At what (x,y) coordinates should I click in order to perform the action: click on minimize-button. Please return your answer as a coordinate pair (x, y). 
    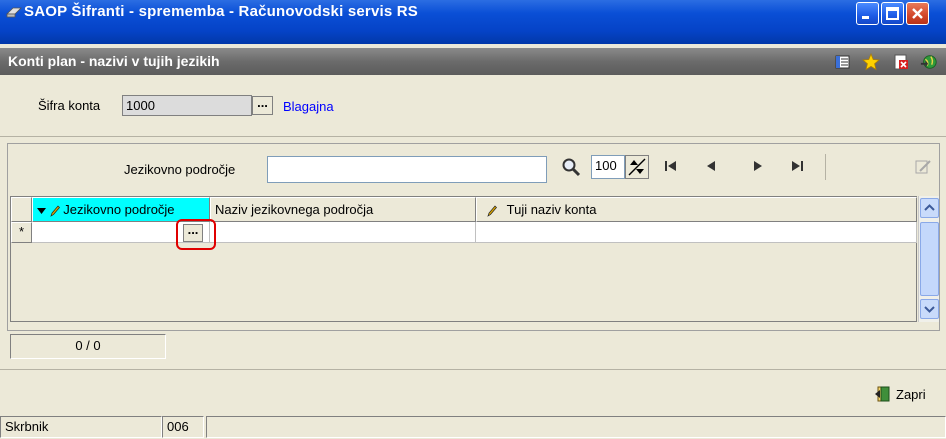
    Looking at the image, I should click on (867, 13).